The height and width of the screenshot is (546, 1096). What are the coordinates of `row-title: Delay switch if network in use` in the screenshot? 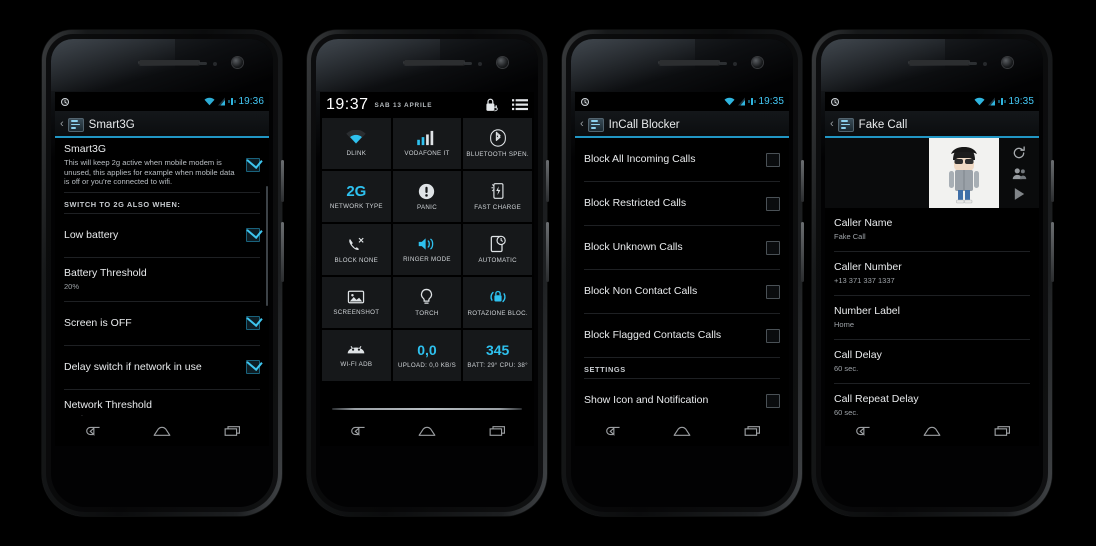 It's located at (133, 366).